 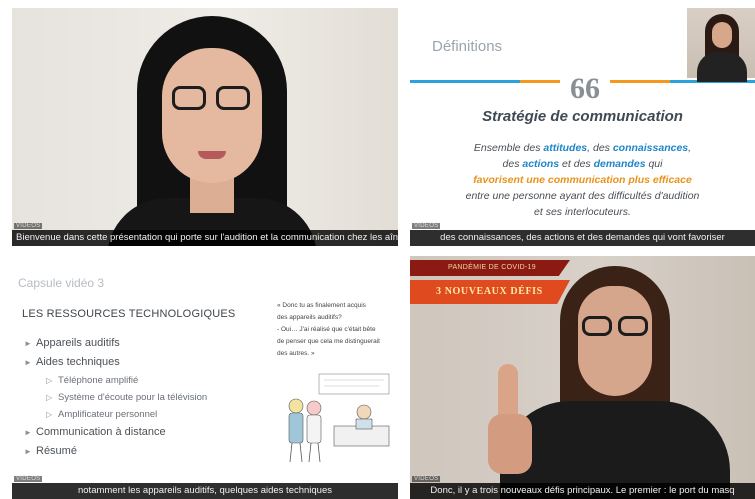 What do you see at coordinates (490, 292) in the screenshot?
I see `banner-title: 3 NOUVEAUX DÉFIS` at bounding box center [490, 292].